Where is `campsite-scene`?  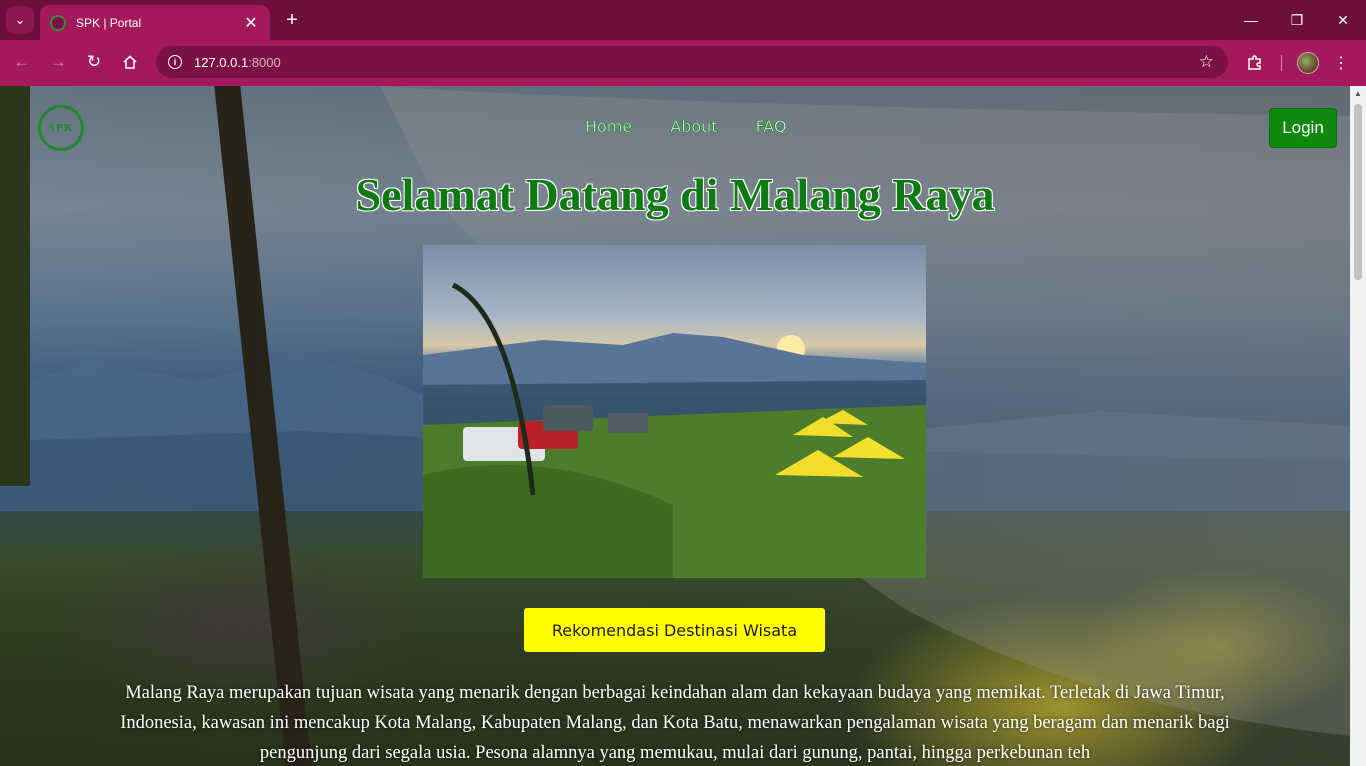 campsite-scene is located at coordinates (674, 430).